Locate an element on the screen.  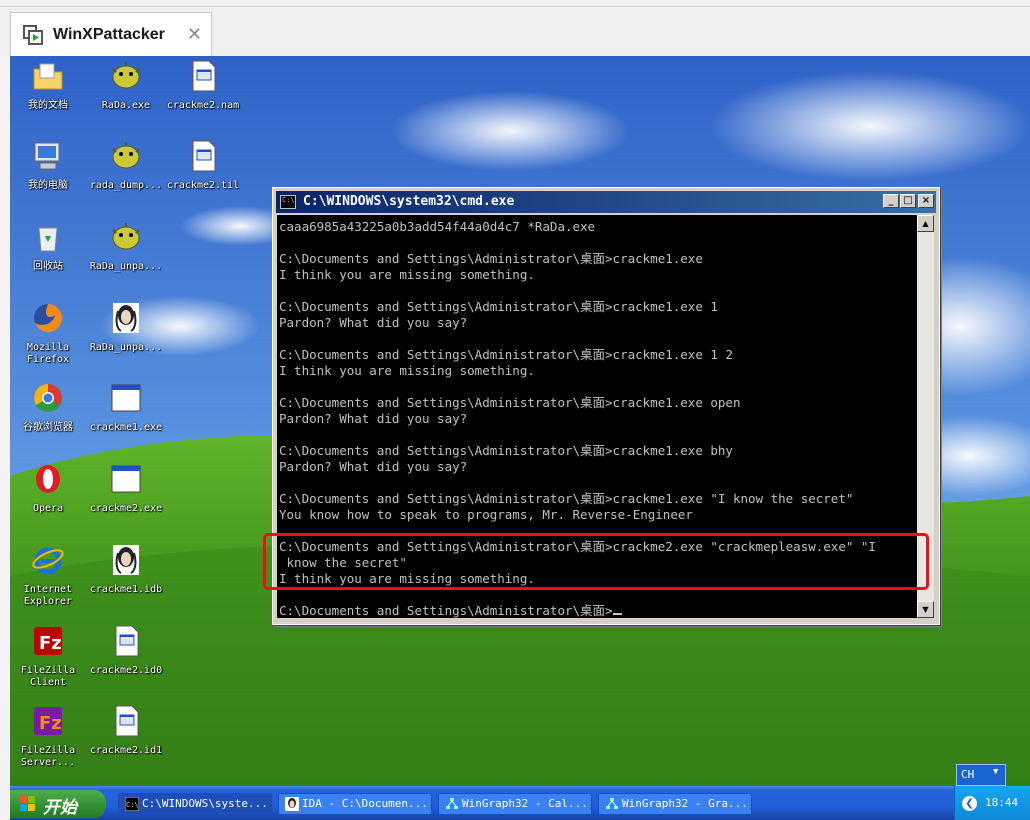
desktop-icon-crackme2-id0: crackme2.id0 is located at coordinates (126, 650).